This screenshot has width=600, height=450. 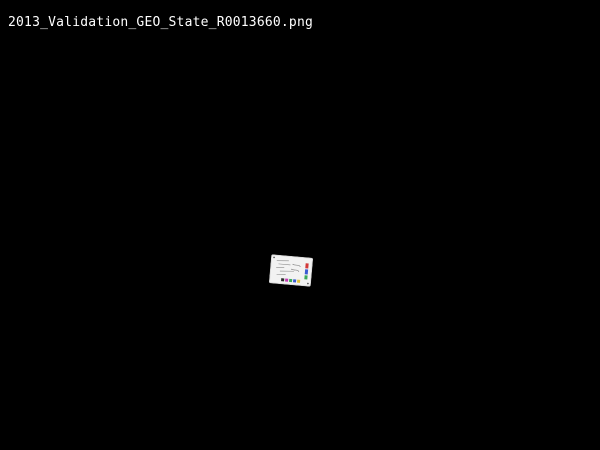 What do you see at coordinates (294, 281) in the screenshot?
I see `color-swatch-bottom-blue` at bounding box center [294, 281].